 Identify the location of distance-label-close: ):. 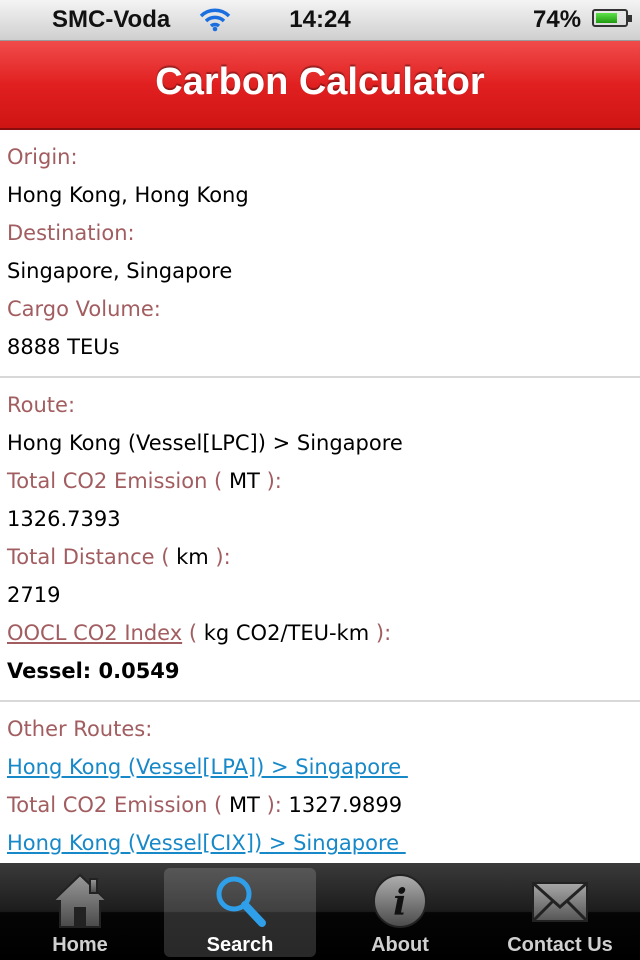
(223, 557).